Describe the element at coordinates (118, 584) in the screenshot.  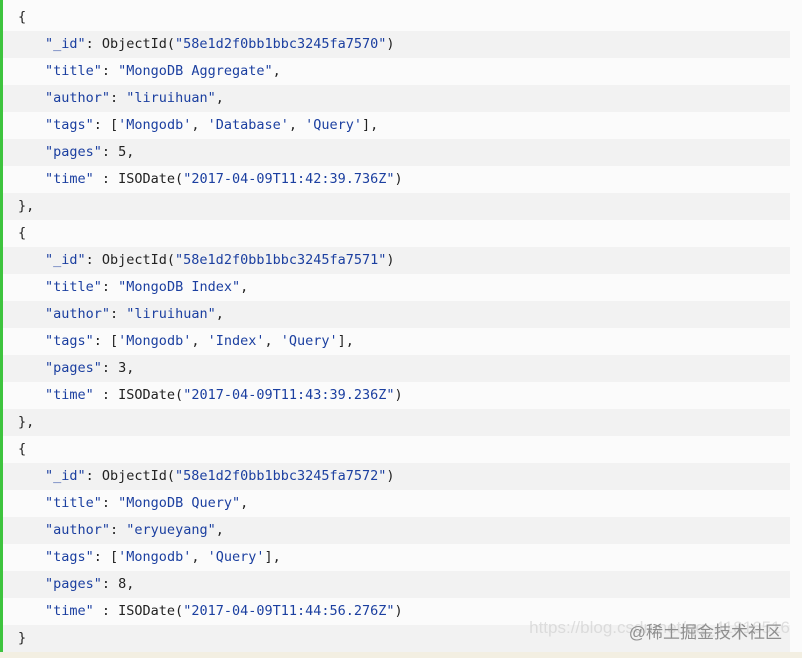
I see `code-token: : 8,` at that location.